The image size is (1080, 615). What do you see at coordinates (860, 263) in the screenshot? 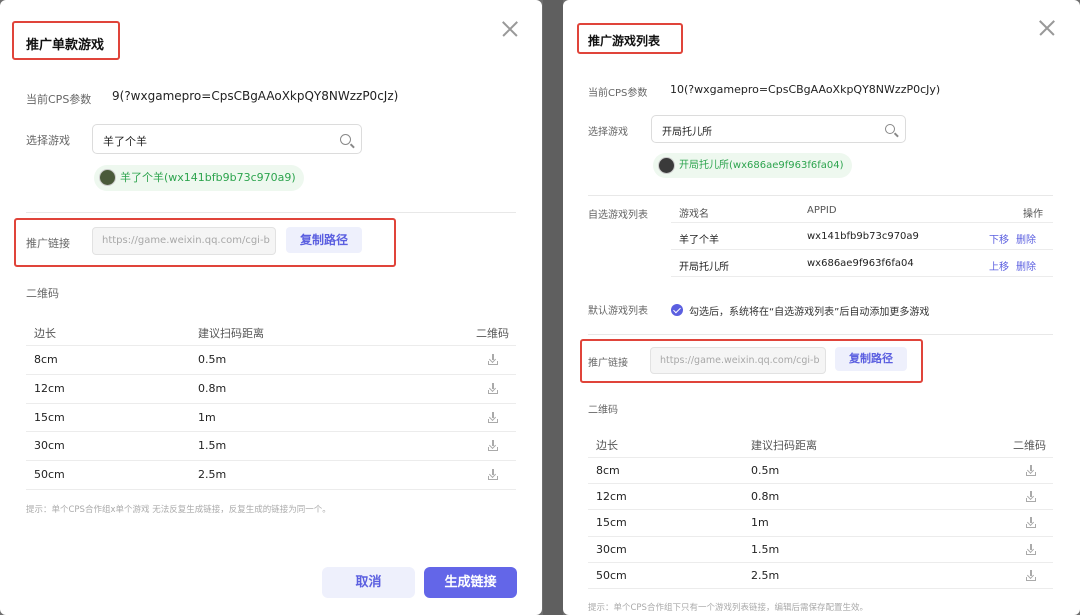
I see `list-cell-appid: wx686ae9f963f6fa04` at bounding box center [860, 263].